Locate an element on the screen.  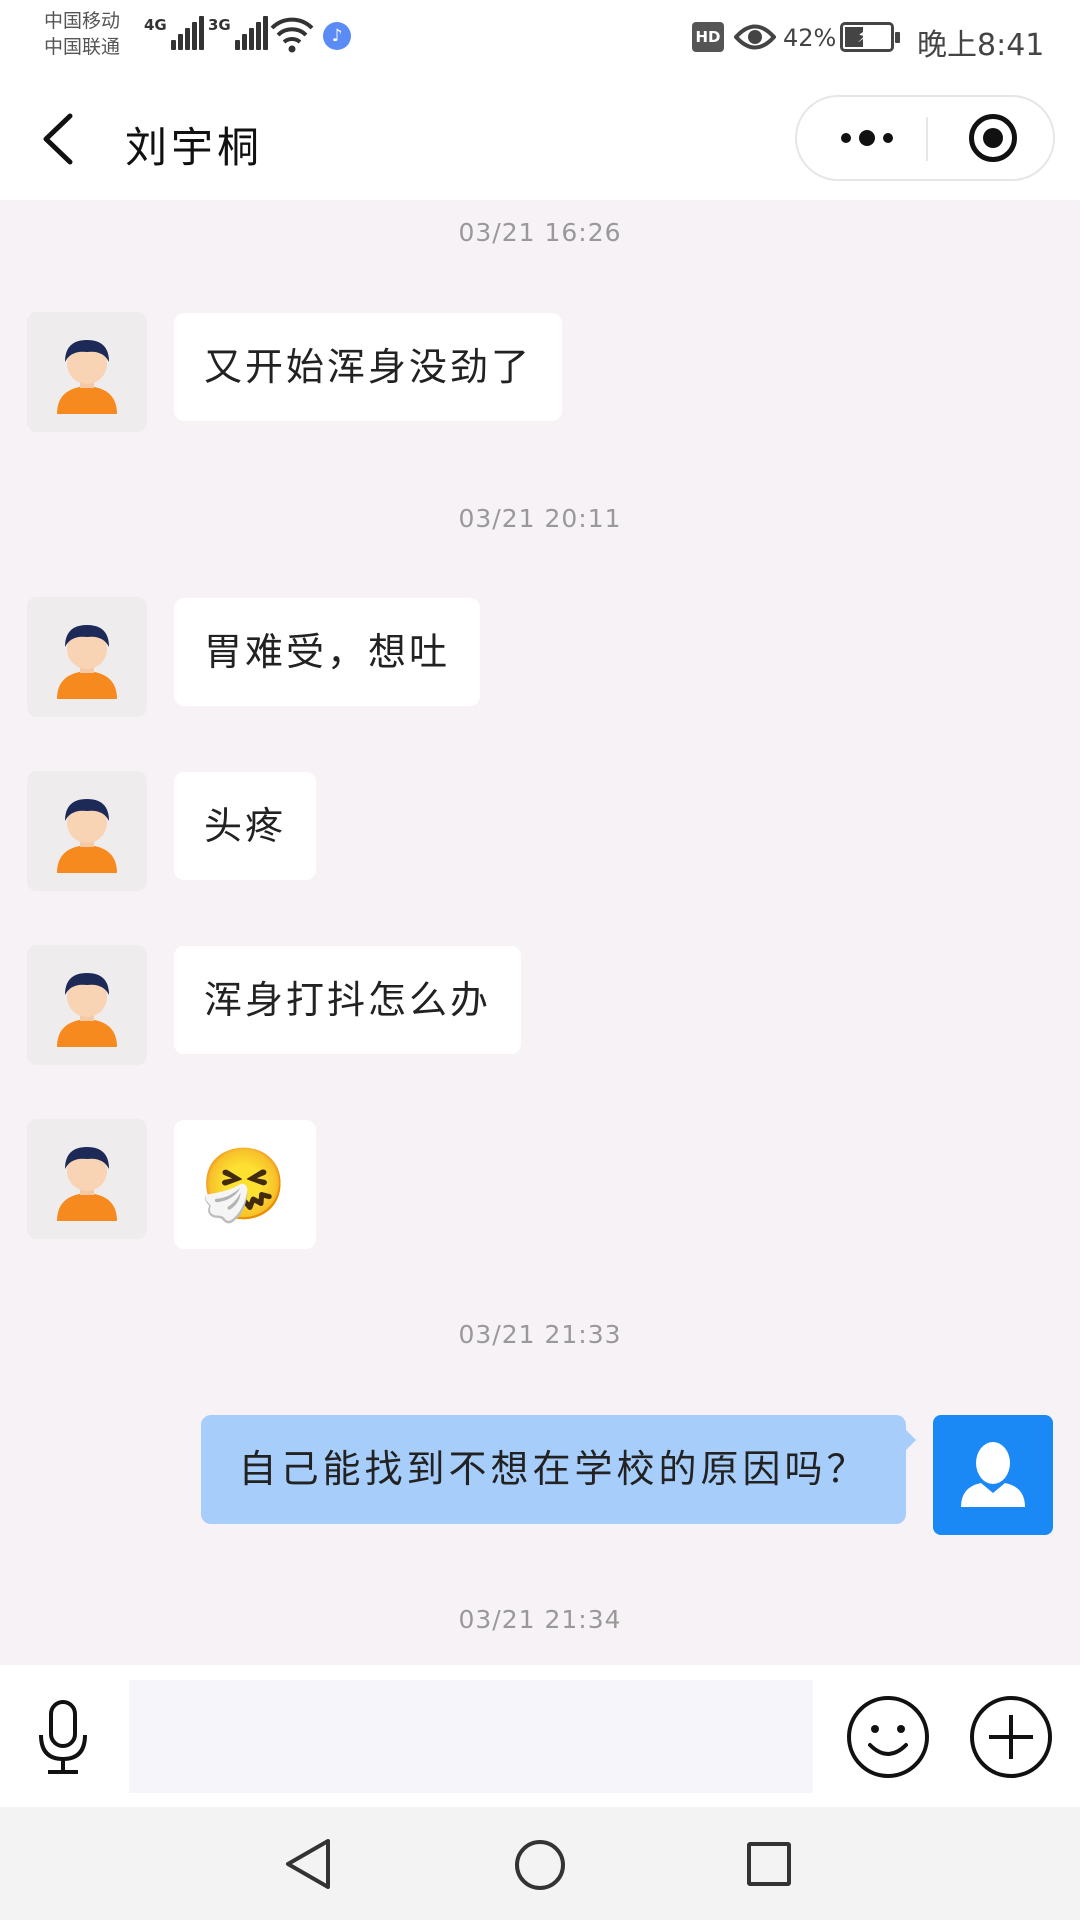
timestamp: 03/21 21:34 is located at coordinates (540, 1619).